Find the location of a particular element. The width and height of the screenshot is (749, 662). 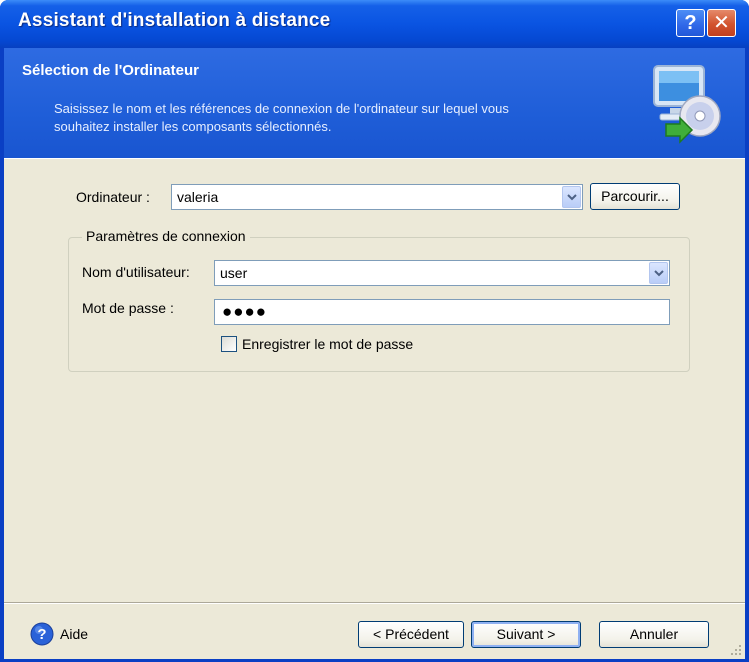

question-mark-icon: ? is located at coordinates (690, 23).